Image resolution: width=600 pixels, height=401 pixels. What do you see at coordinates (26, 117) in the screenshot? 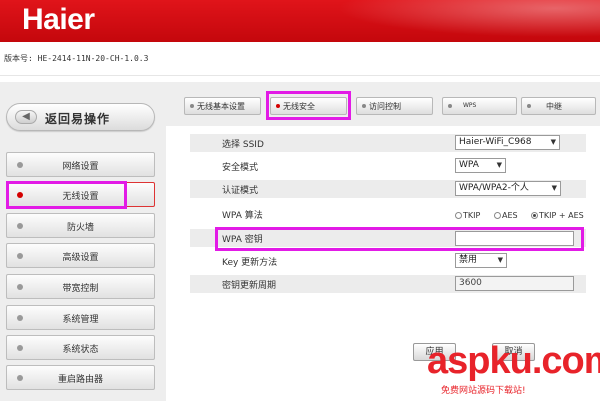
I see `back-arrow-icon: ◀` at bounding box center [26, 117].